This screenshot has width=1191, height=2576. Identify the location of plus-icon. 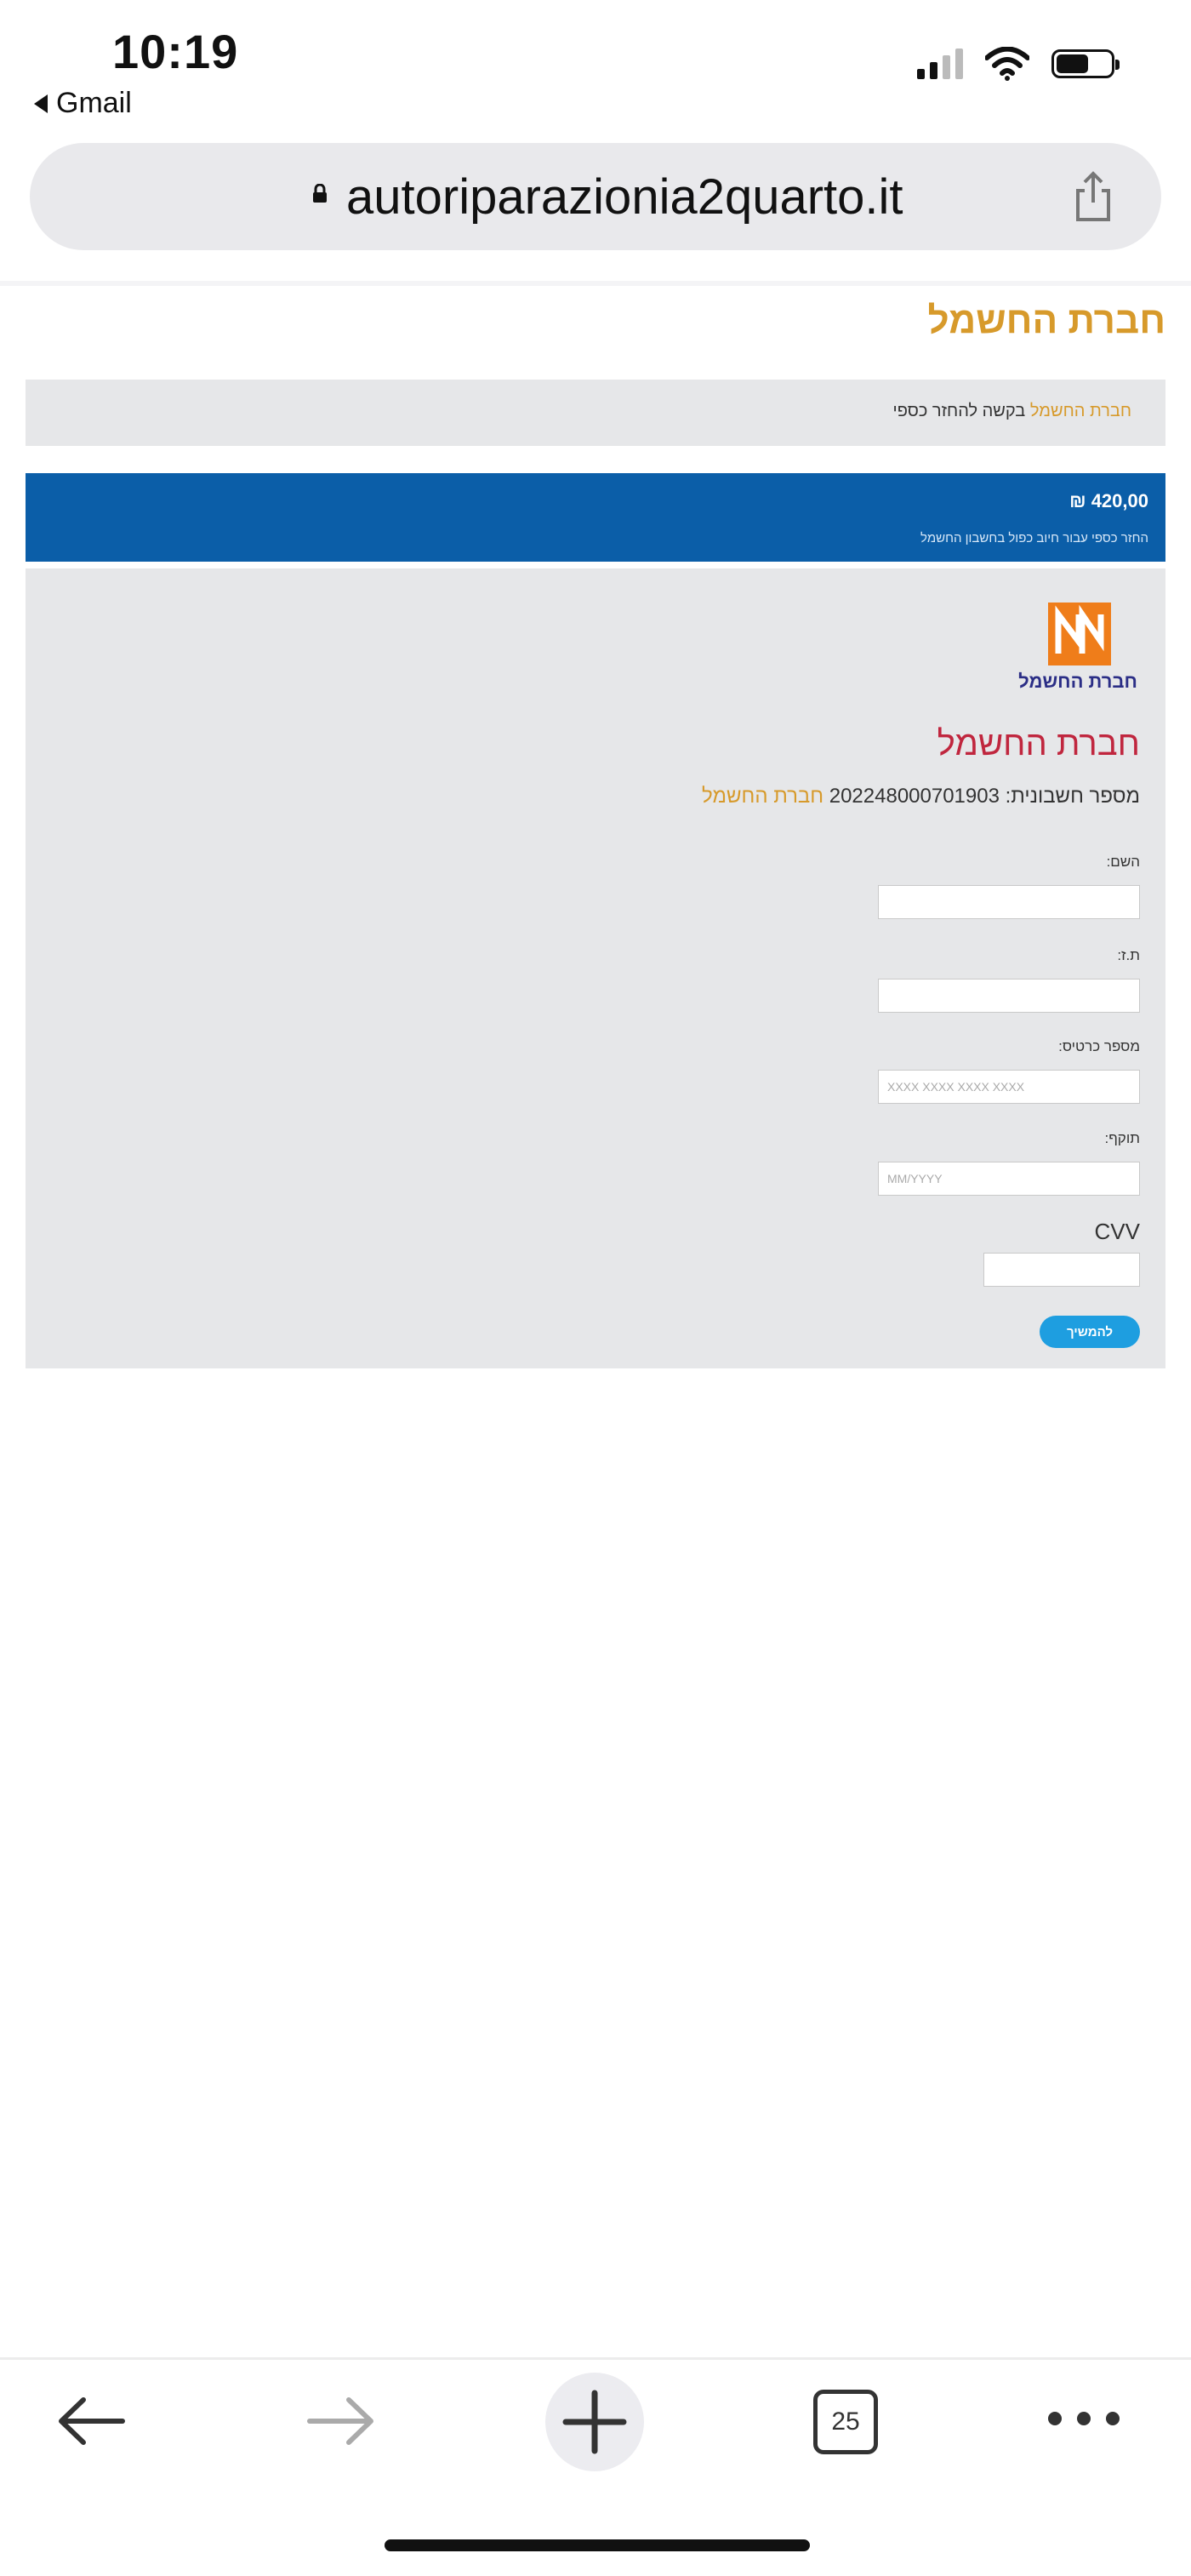
(595, 2422).